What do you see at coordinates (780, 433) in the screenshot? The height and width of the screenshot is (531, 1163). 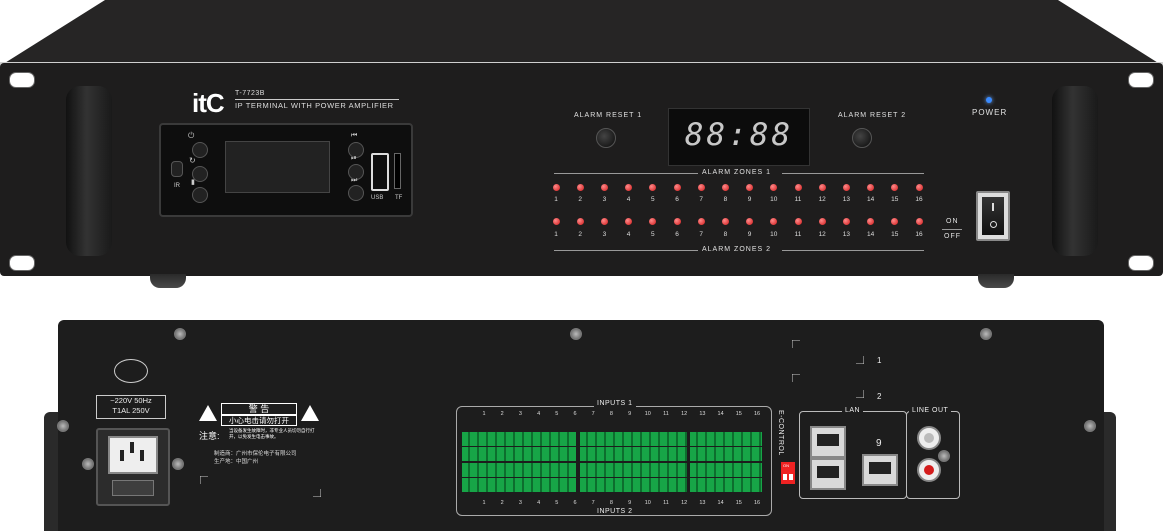 I see `e-control-label: E-CONTROL` at bounding box center [780, 433].